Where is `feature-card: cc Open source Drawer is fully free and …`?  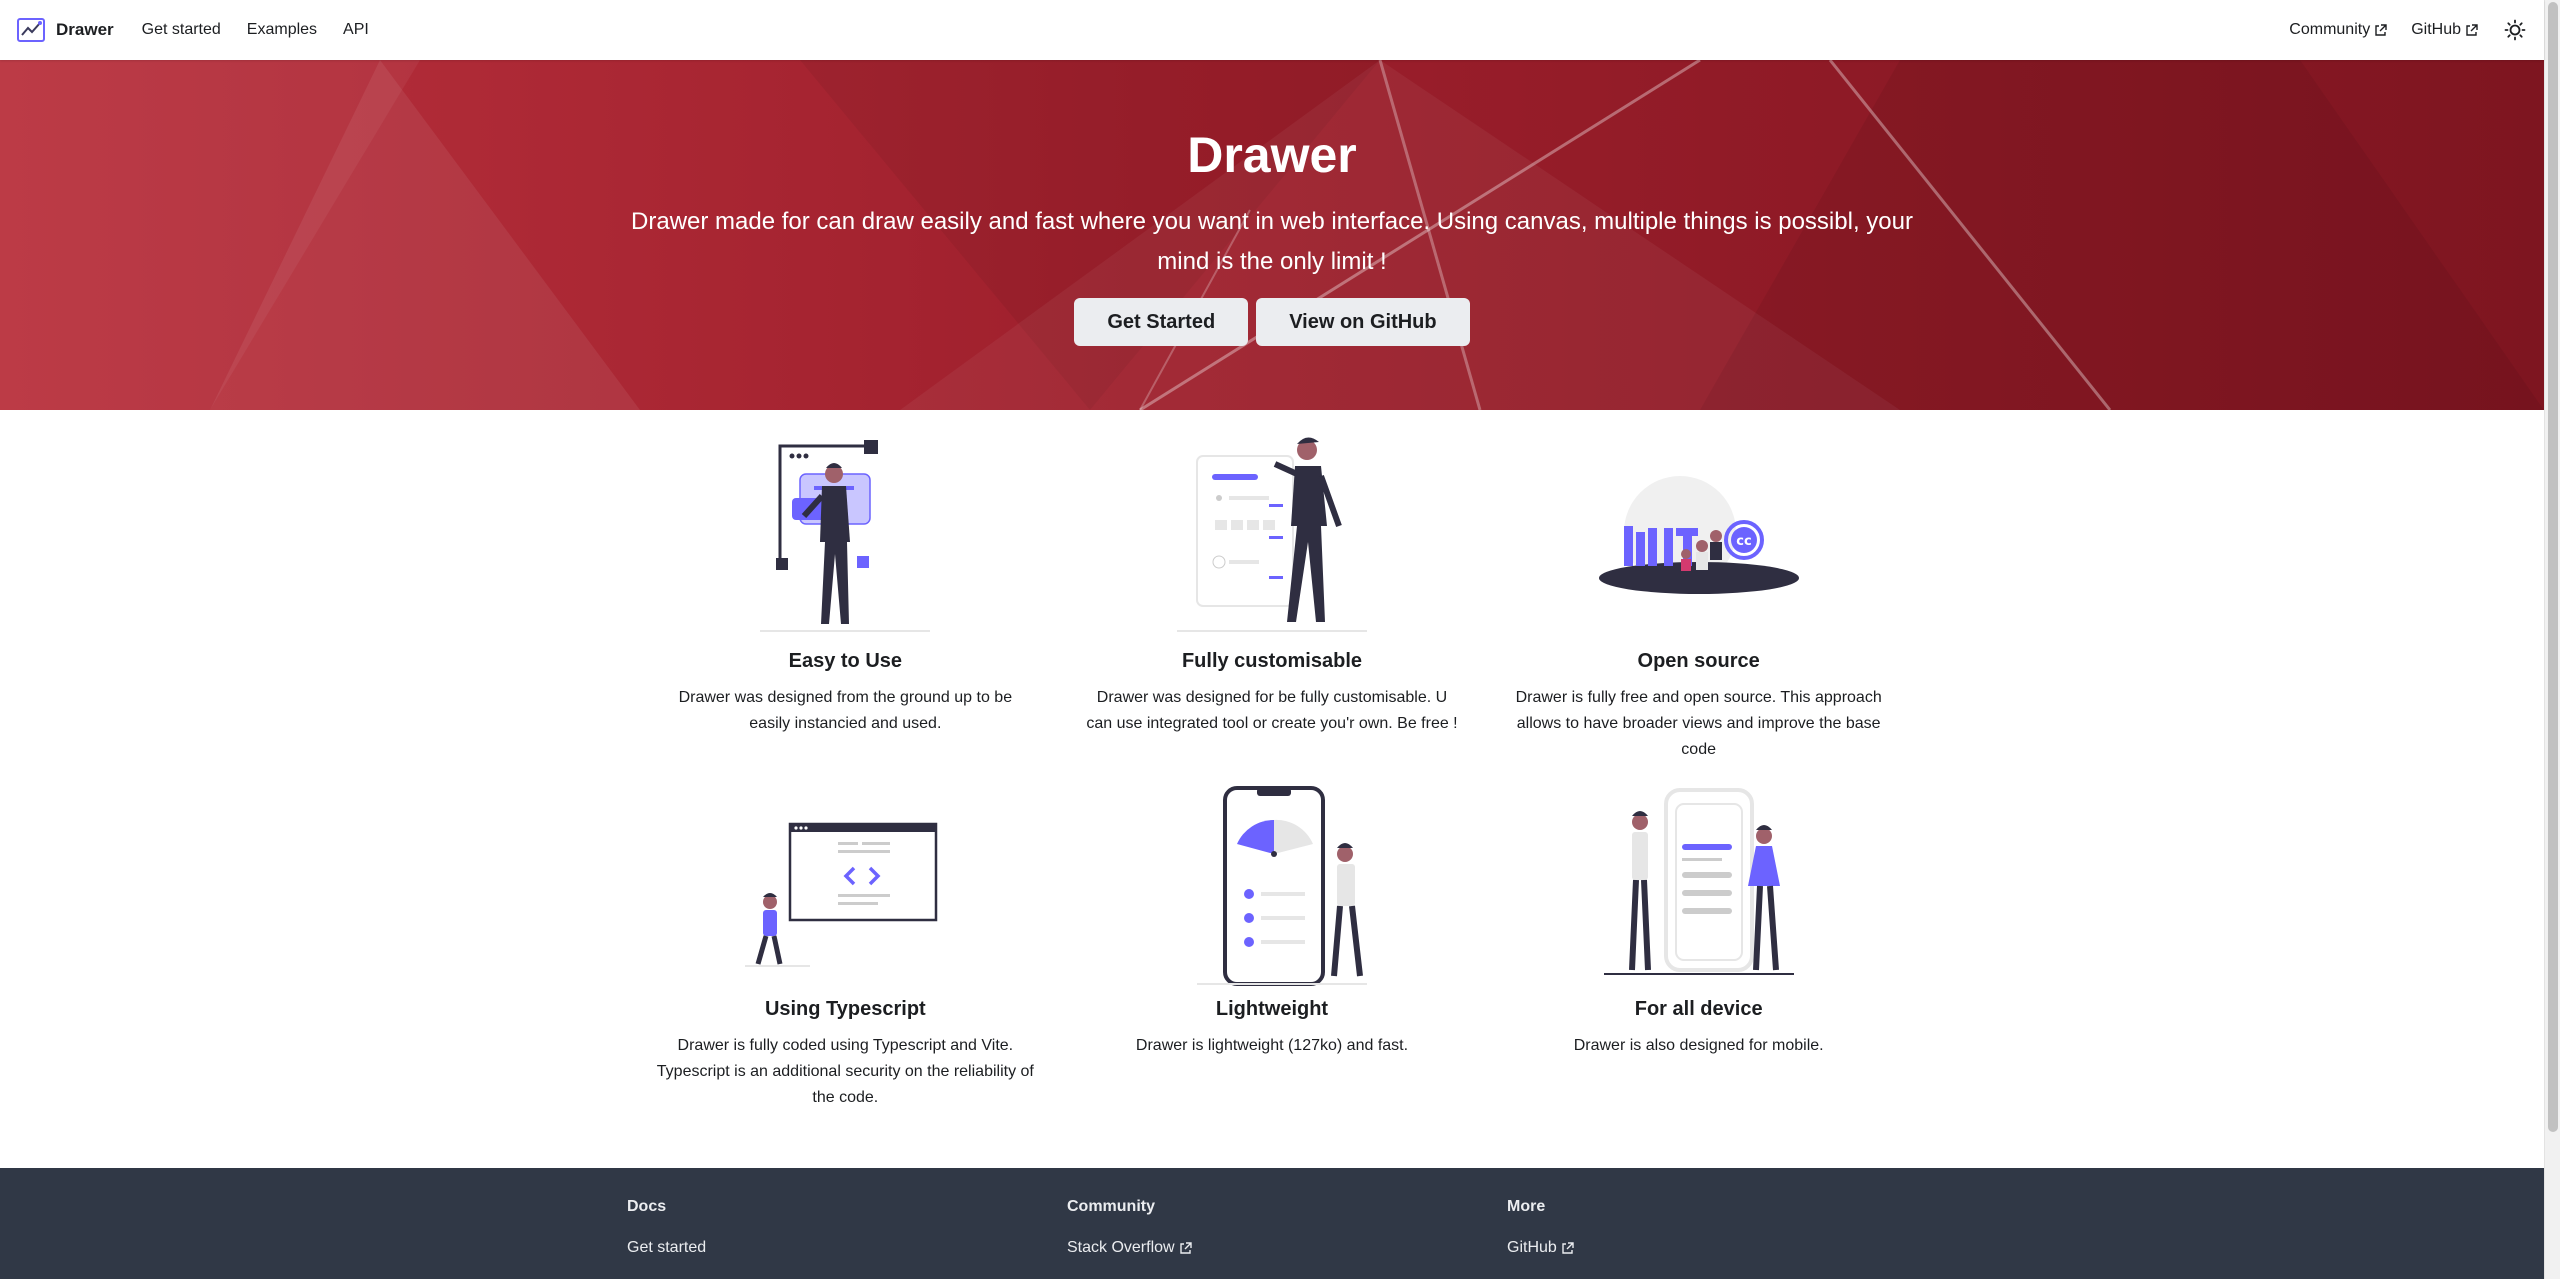
feature-card: cc Open source Drawer is fully free and … is located at coordinates (1698, 603).